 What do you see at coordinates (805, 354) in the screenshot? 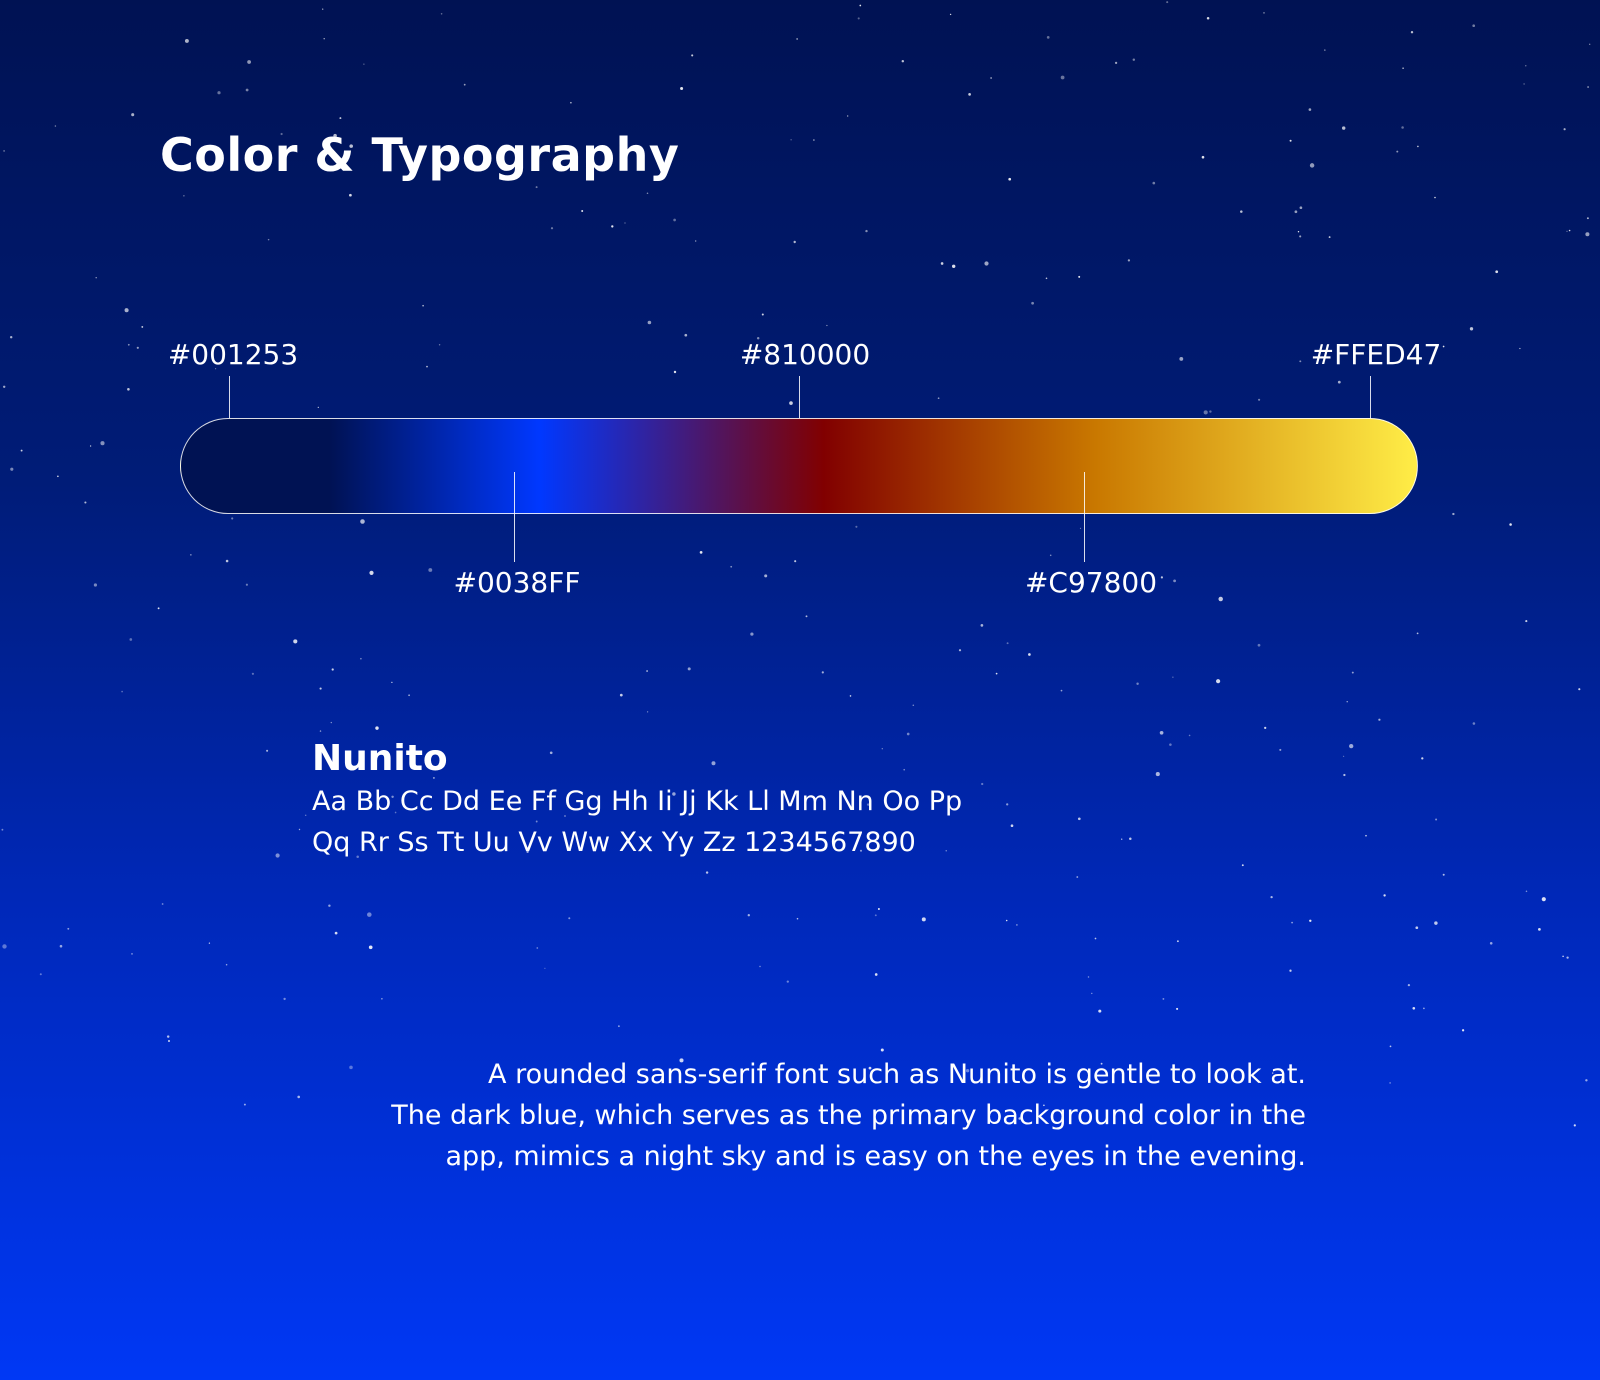
I see `swatch-label-810000: #810000` at bounding box center [805, 354].